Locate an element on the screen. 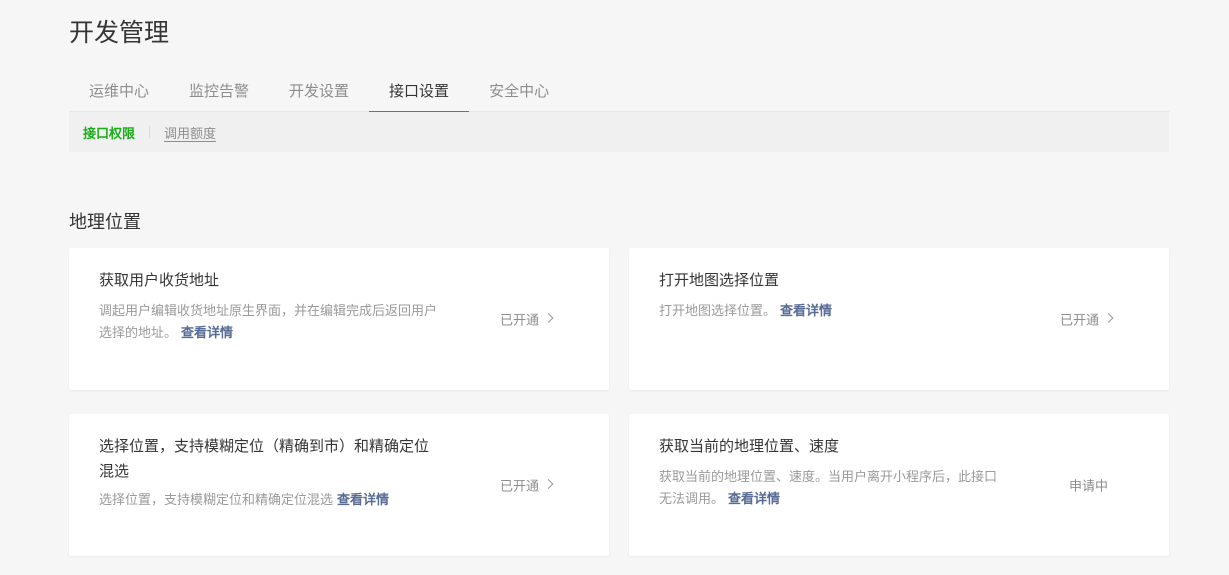  card-title: 选择位置，支持模糊定位（精确到市）和精确定位混选 is located at coordinates (264, 458).